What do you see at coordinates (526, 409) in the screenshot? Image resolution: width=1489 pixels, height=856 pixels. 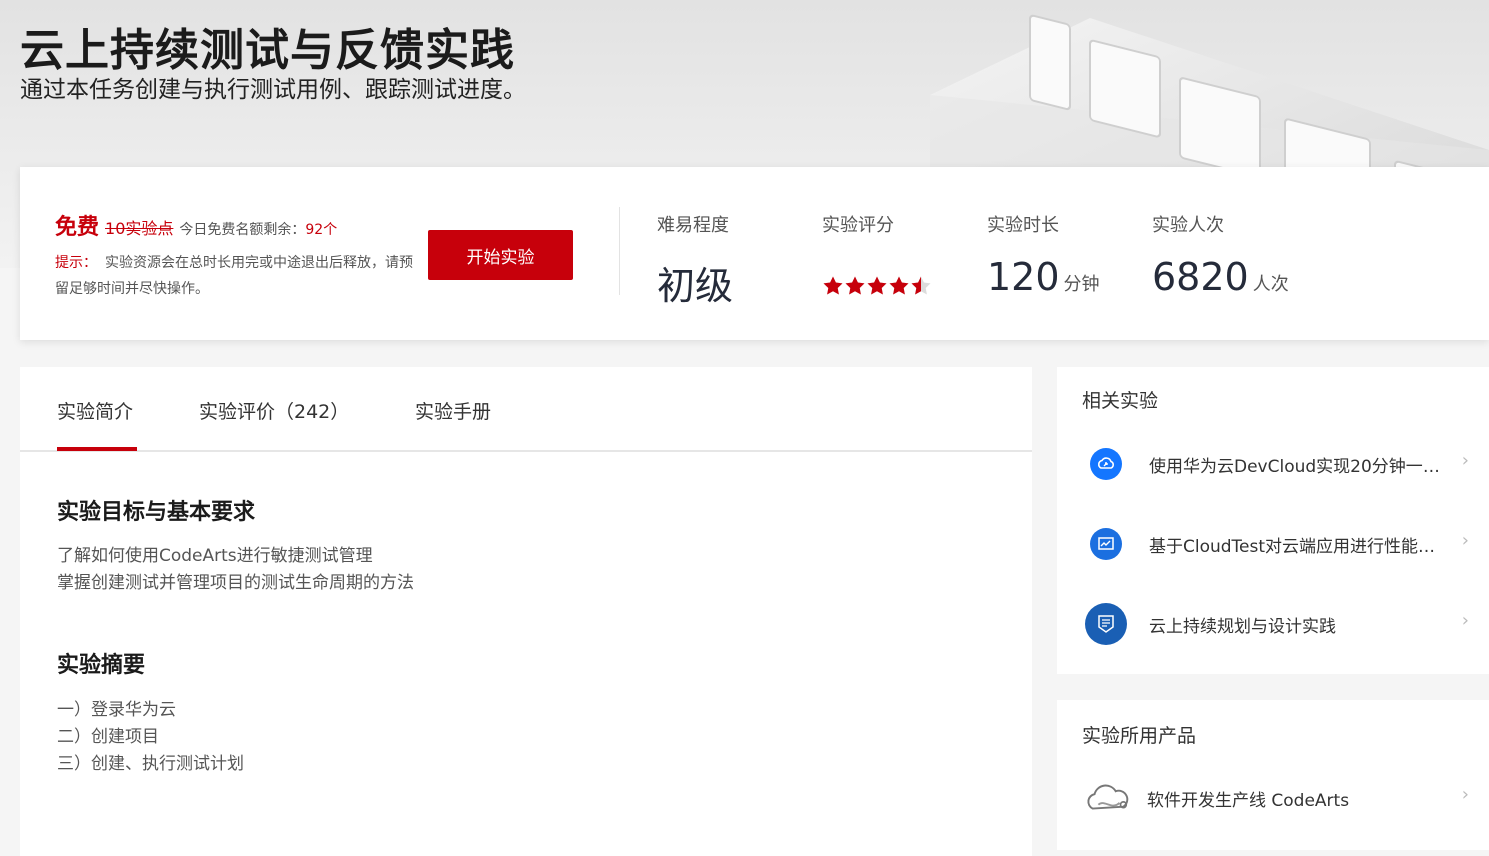 I see `tab-bar: 实验简介 实验评价（242） 实验手册` at bounding box center [526, 409].